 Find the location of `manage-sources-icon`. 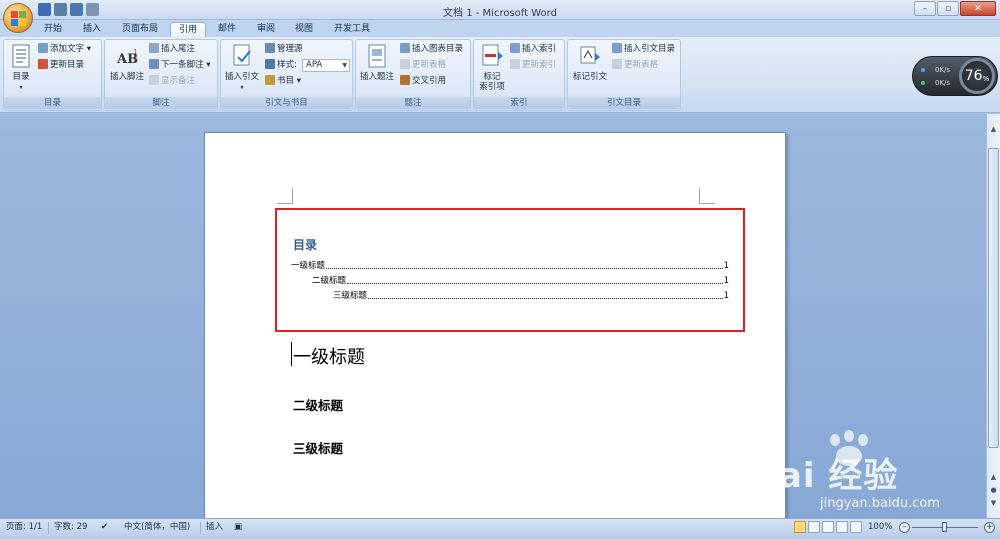

manage-sources-icon is located at coordinates (270, 48).